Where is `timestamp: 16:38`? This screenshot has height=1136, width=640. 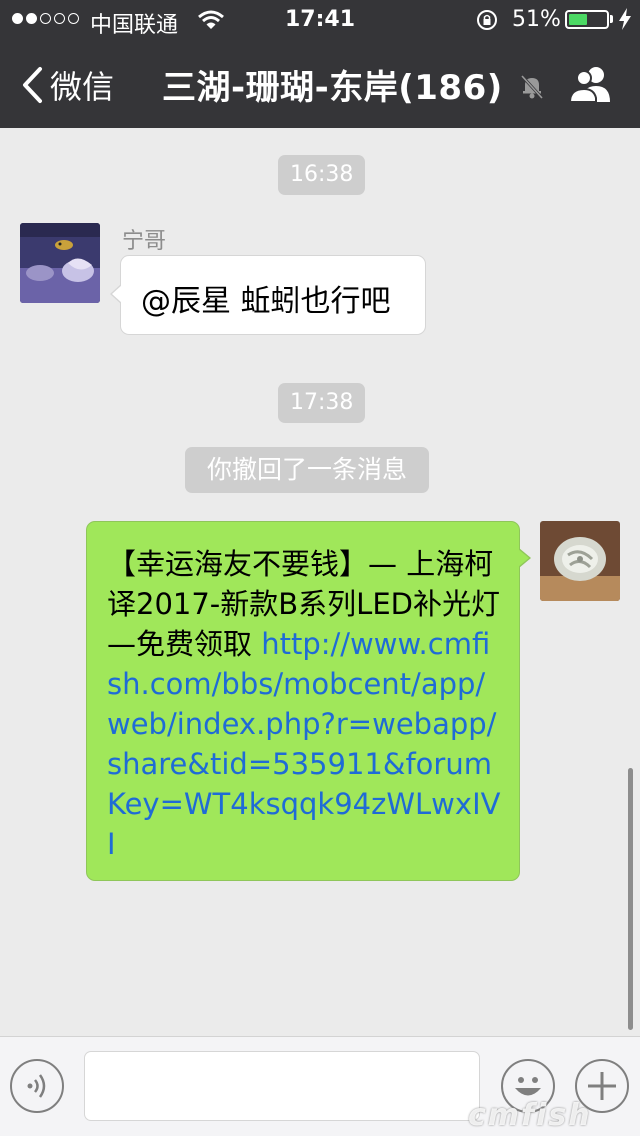
timestamp: 16:38 is located at coordinates (322, 175).